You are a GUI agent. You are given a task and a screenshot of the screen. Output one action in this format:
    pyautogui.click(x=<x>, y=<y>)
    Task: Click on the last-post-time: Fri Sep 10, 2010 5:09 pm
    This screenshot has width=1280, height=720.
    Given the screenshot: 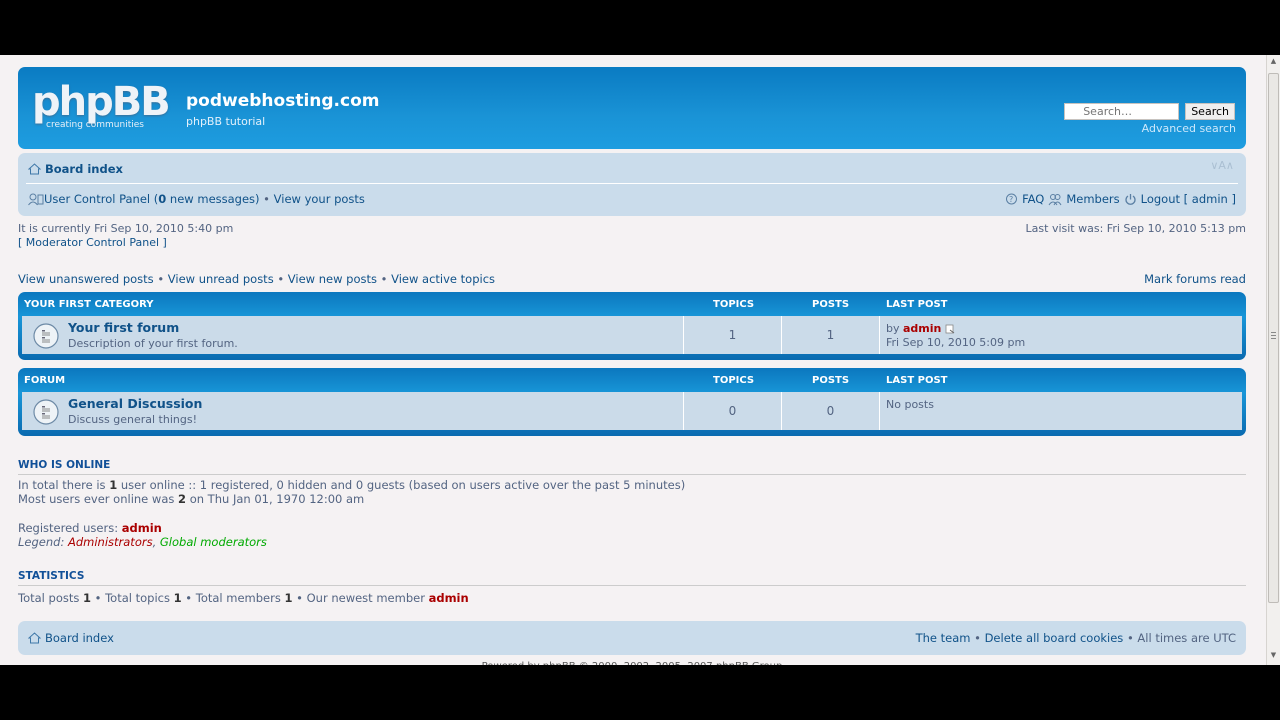 What is the action you would take?
    pyautogui.click(x=956, y=342)
    